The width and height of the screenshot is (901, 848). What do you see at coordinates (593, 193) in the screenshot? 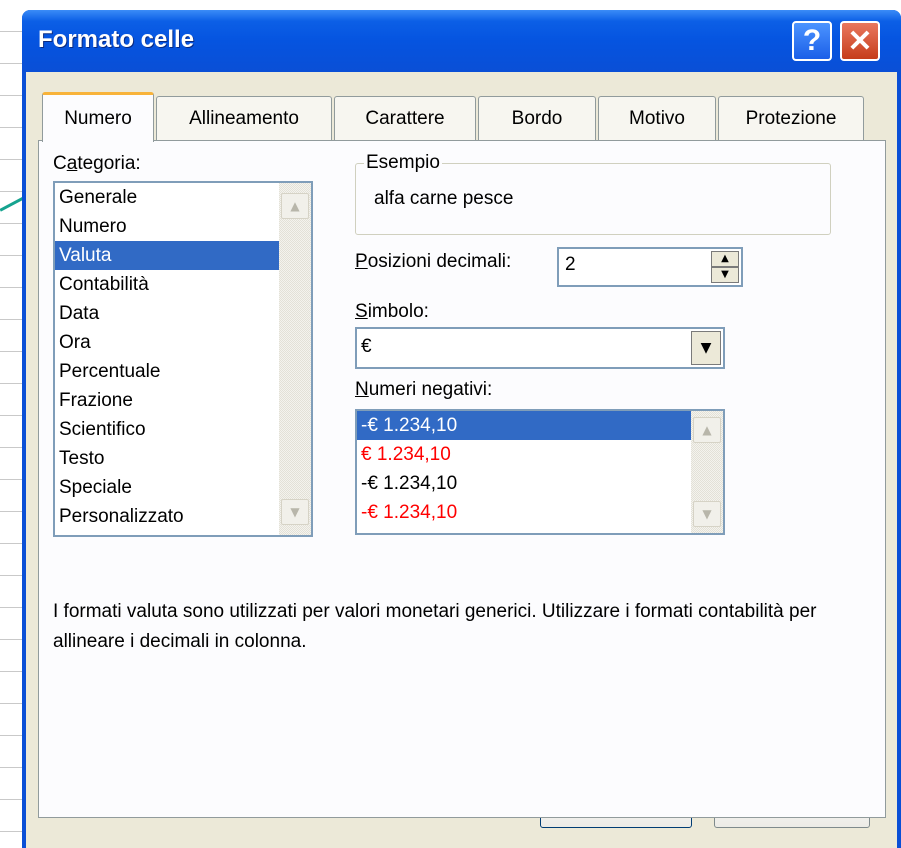
I see `example-groupbox: Esempio alfa carne pesce` at bounding box center [593, 193].